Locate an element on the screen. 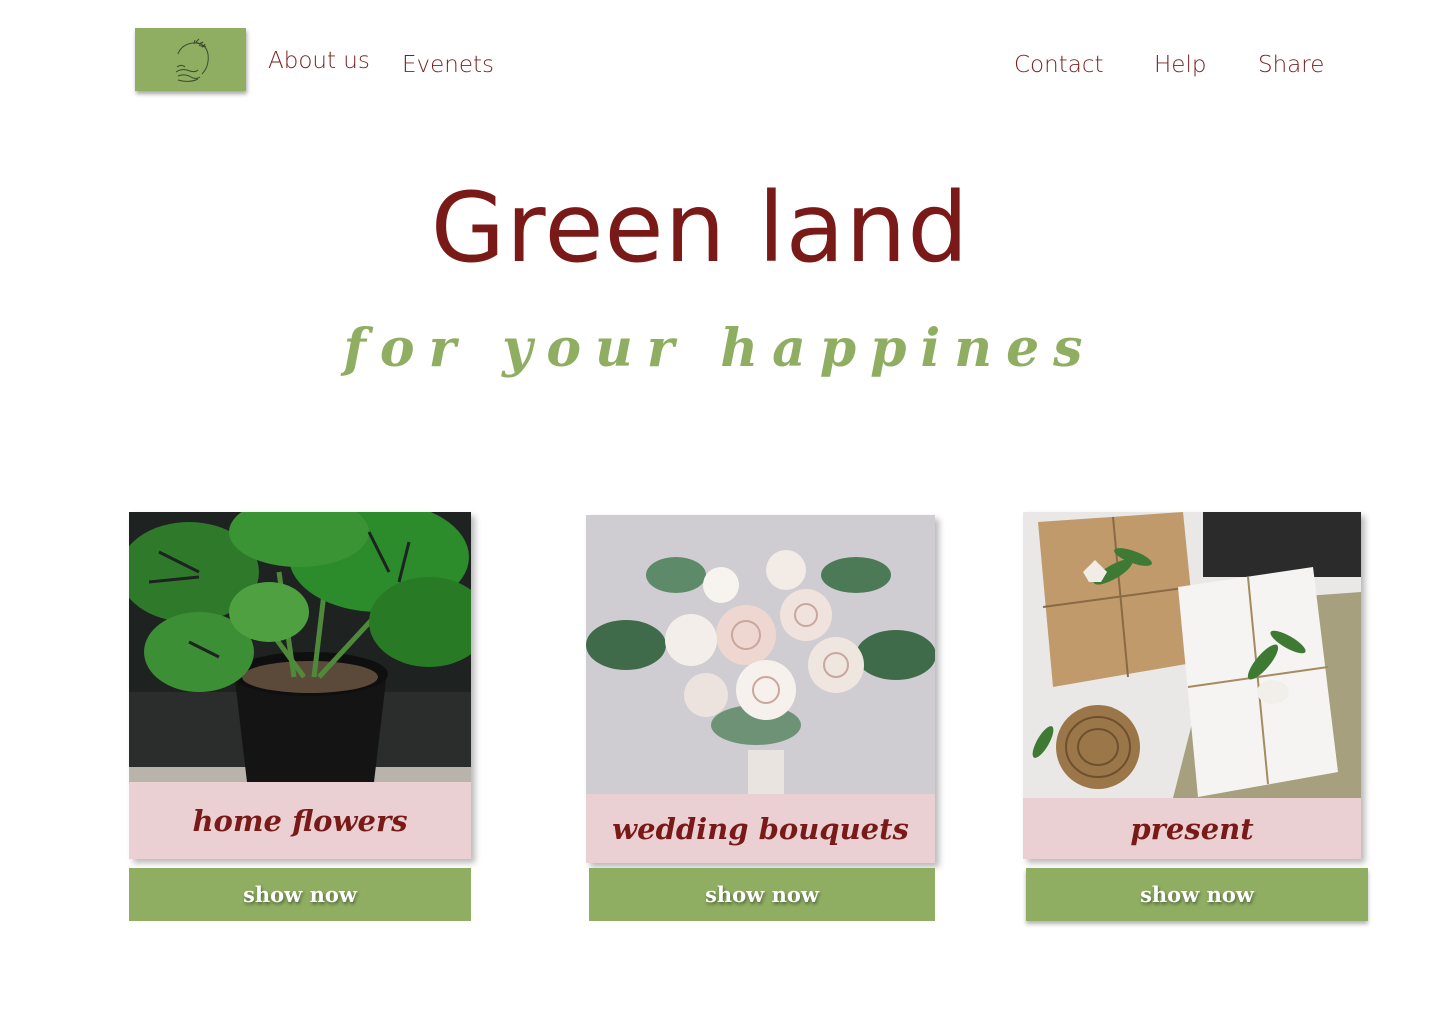 The image size is (1440, 1024). nav-events: Evenets is located at coordinates (448, 65).